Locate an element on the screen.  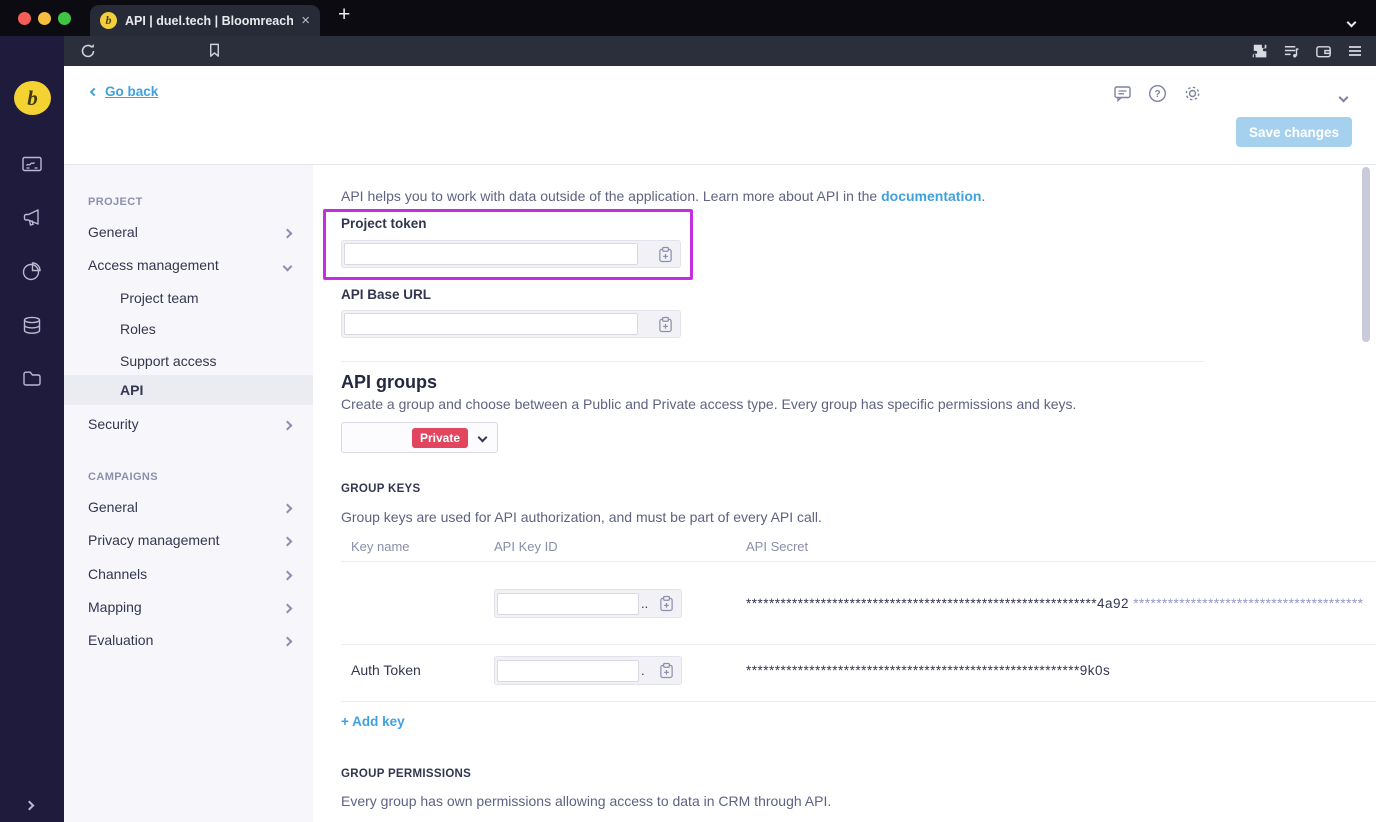
bloomreach-favicon-icon: b is located at coordinates (108, 20).